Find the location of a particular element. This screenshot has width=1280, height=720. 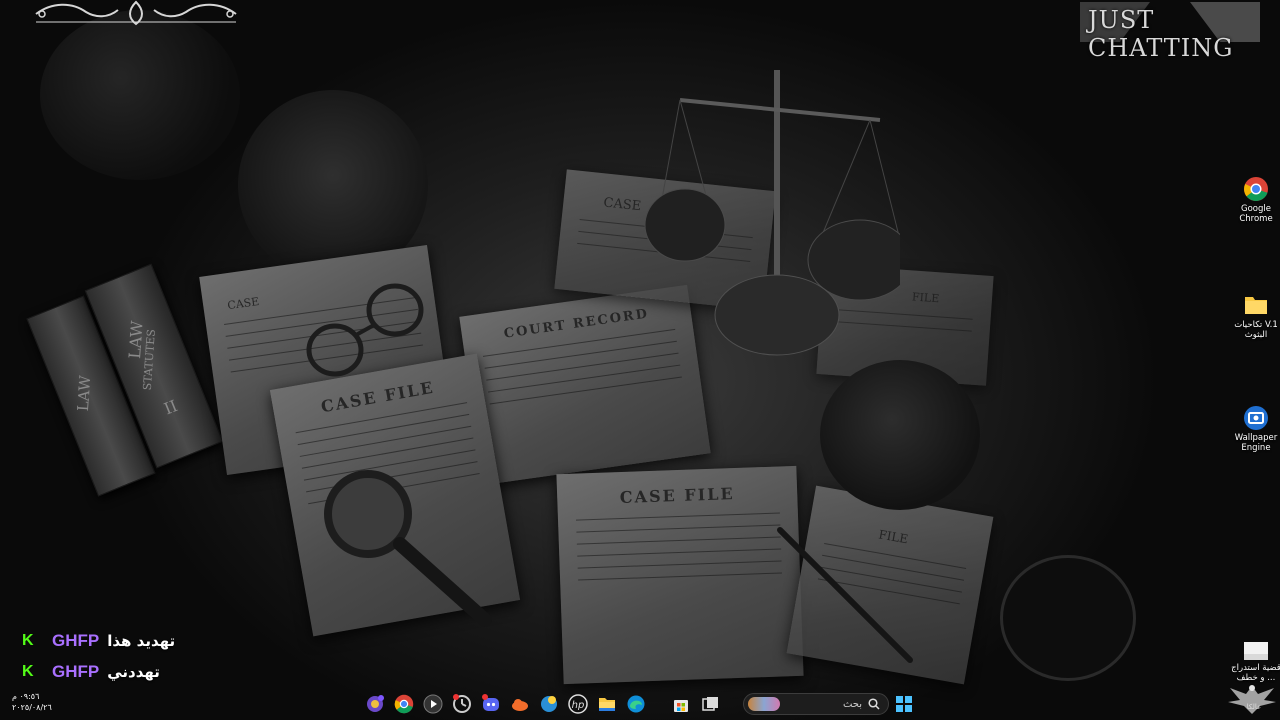

search-icon is located at coordinates (874, 704).